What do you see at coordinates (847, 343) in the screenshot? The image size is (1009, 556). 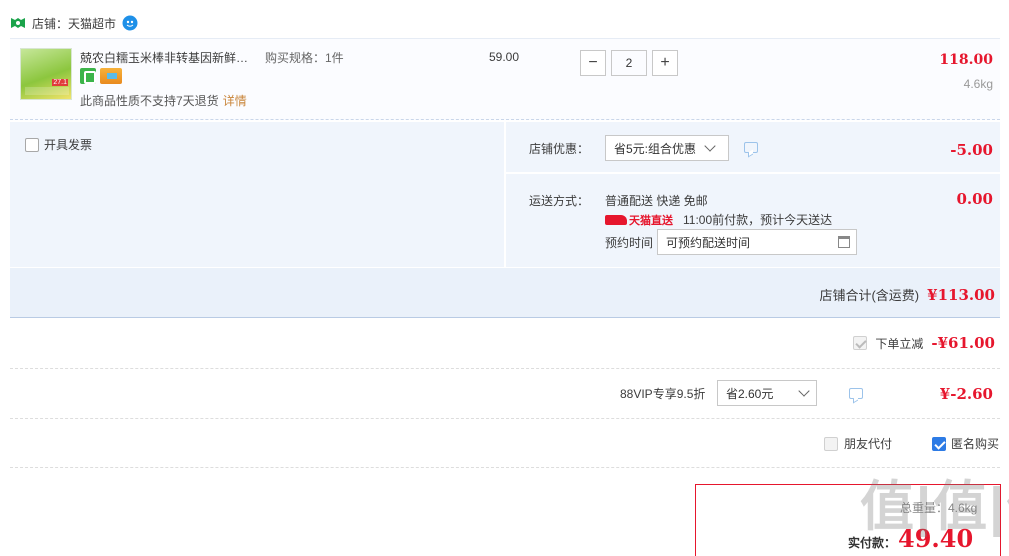 I see `instant-discount-row: 下单立减 -¥61.00` at bounding box center [847, 343].